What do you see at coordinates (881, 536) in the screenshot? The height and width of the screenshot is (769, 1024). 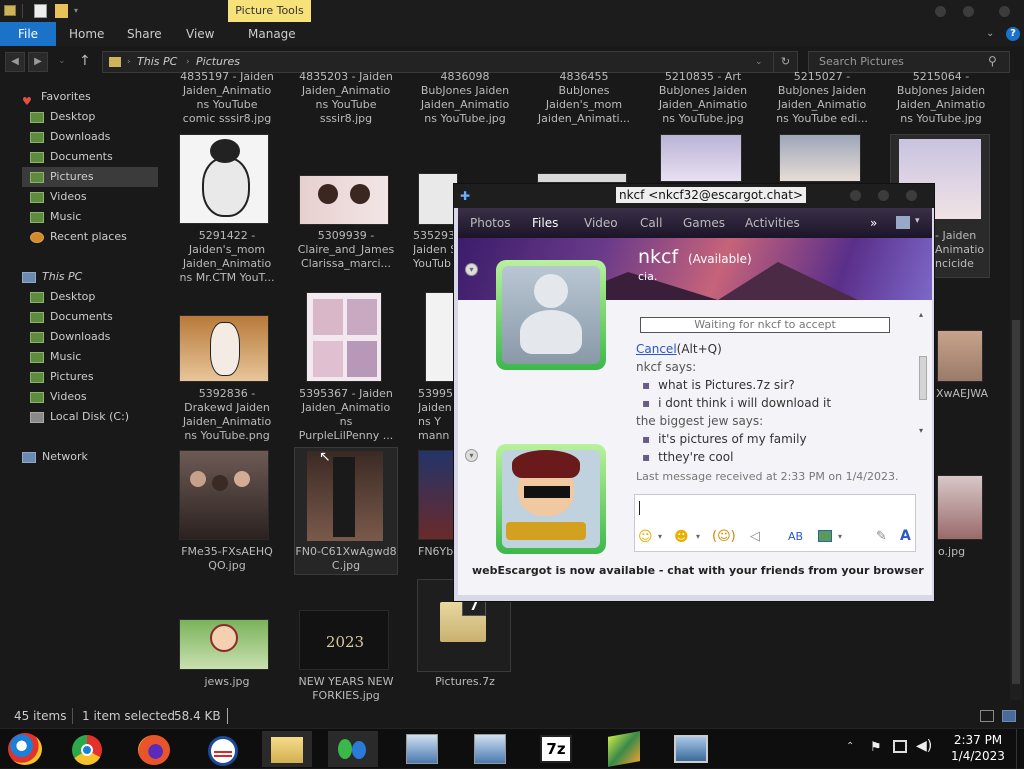 I see `handwriting-icon: ✎` at bounding box center [881, 536].